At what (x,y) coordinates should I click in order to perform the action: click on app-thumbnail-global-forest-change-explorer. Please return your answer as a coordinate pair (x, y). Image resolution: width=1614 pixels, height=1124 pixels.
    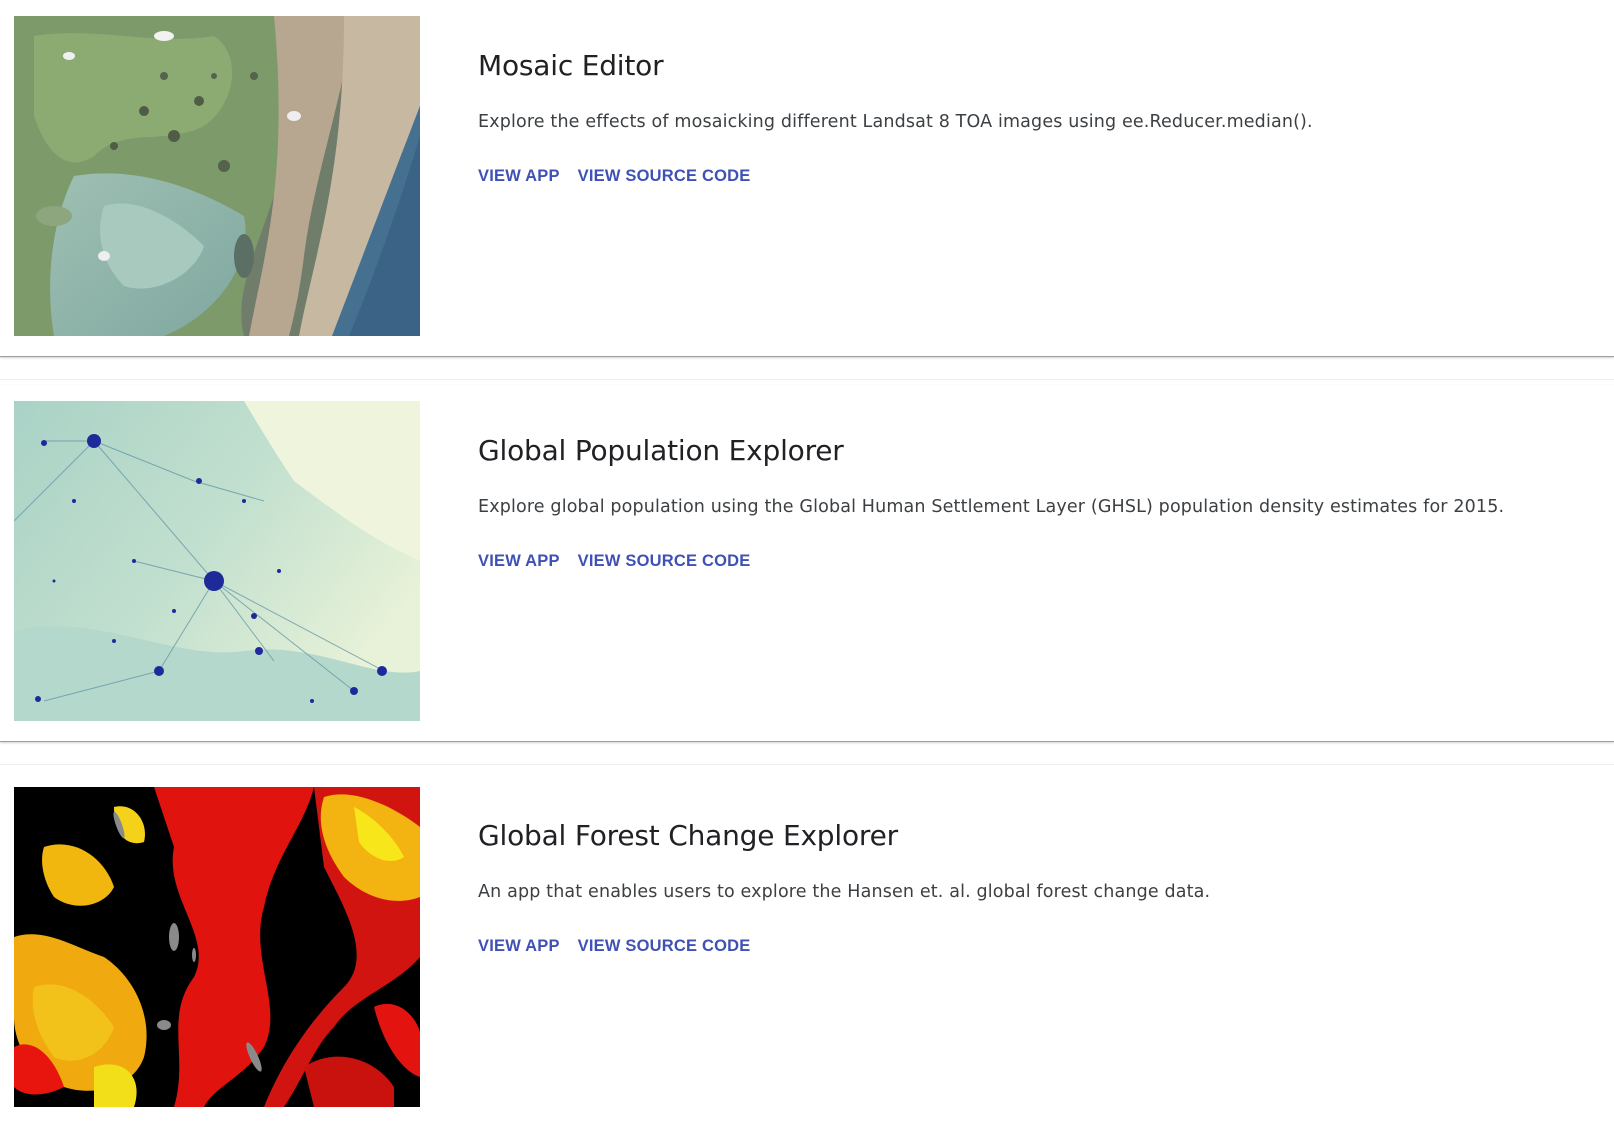
    Looking at the image, I should click on (217, 947).